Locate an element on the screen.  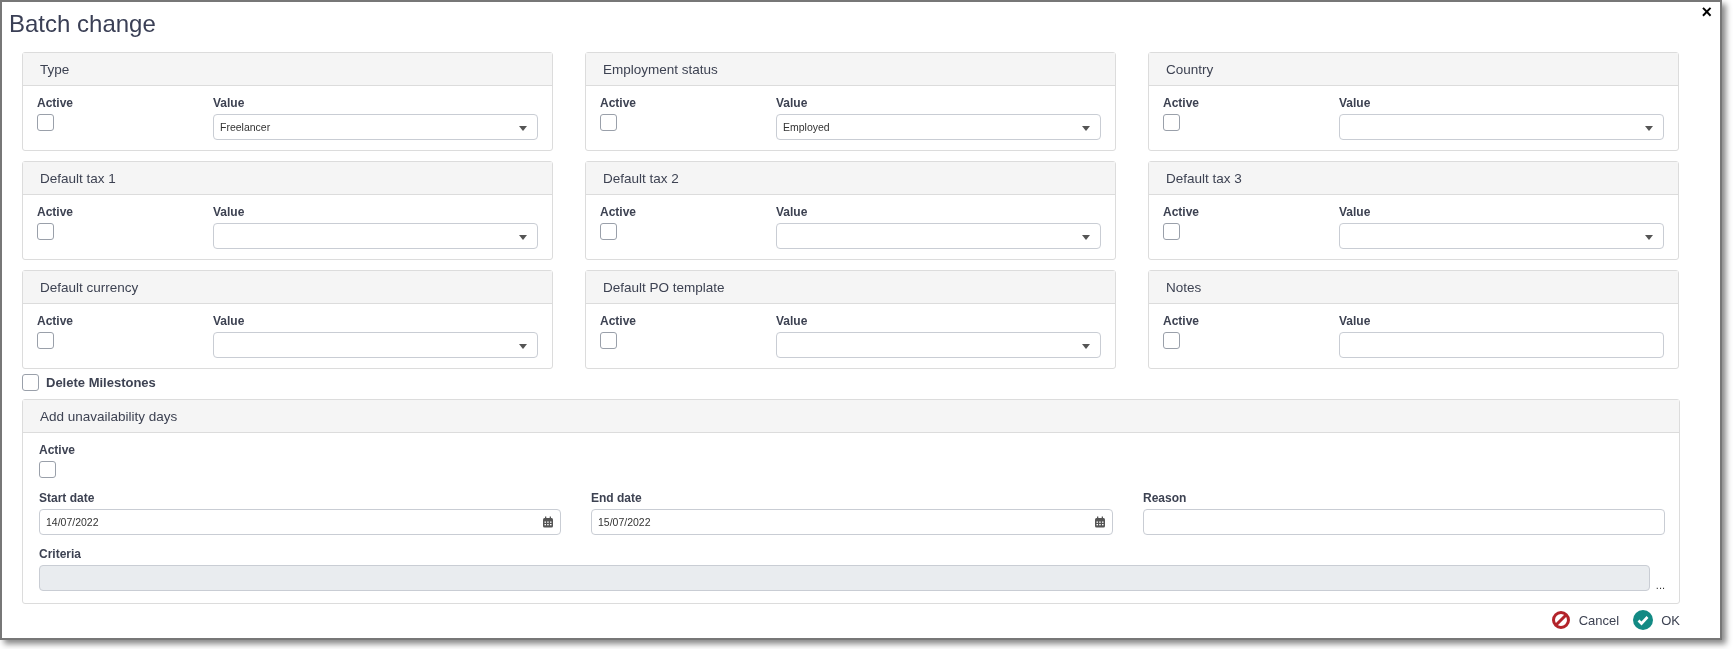
panel-header: Notes is located at coordinates (1413, 287).